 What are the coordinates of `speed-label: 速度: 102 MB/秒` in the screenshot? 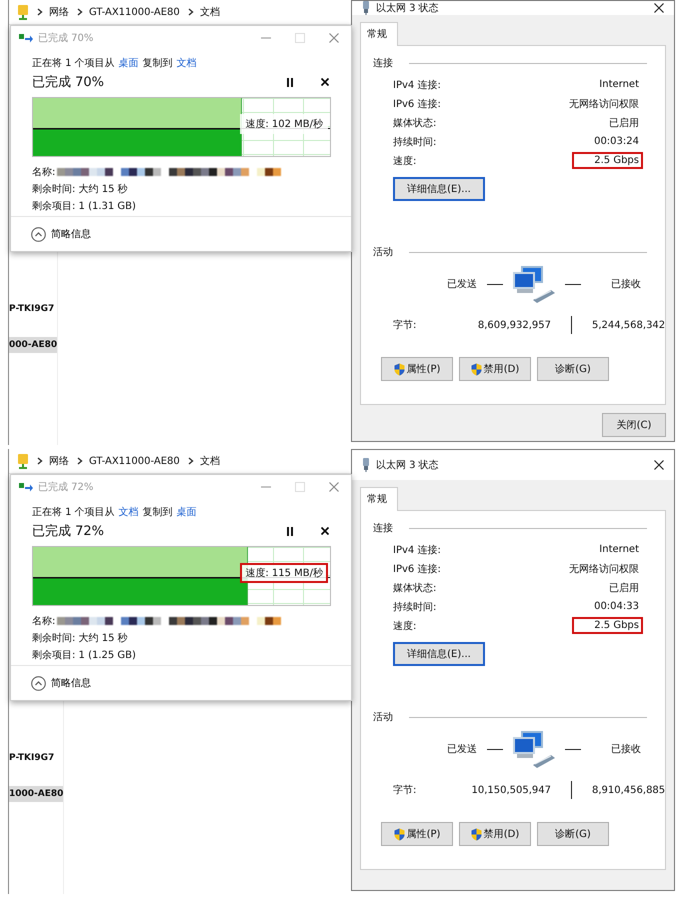 It's located at (284, 124).